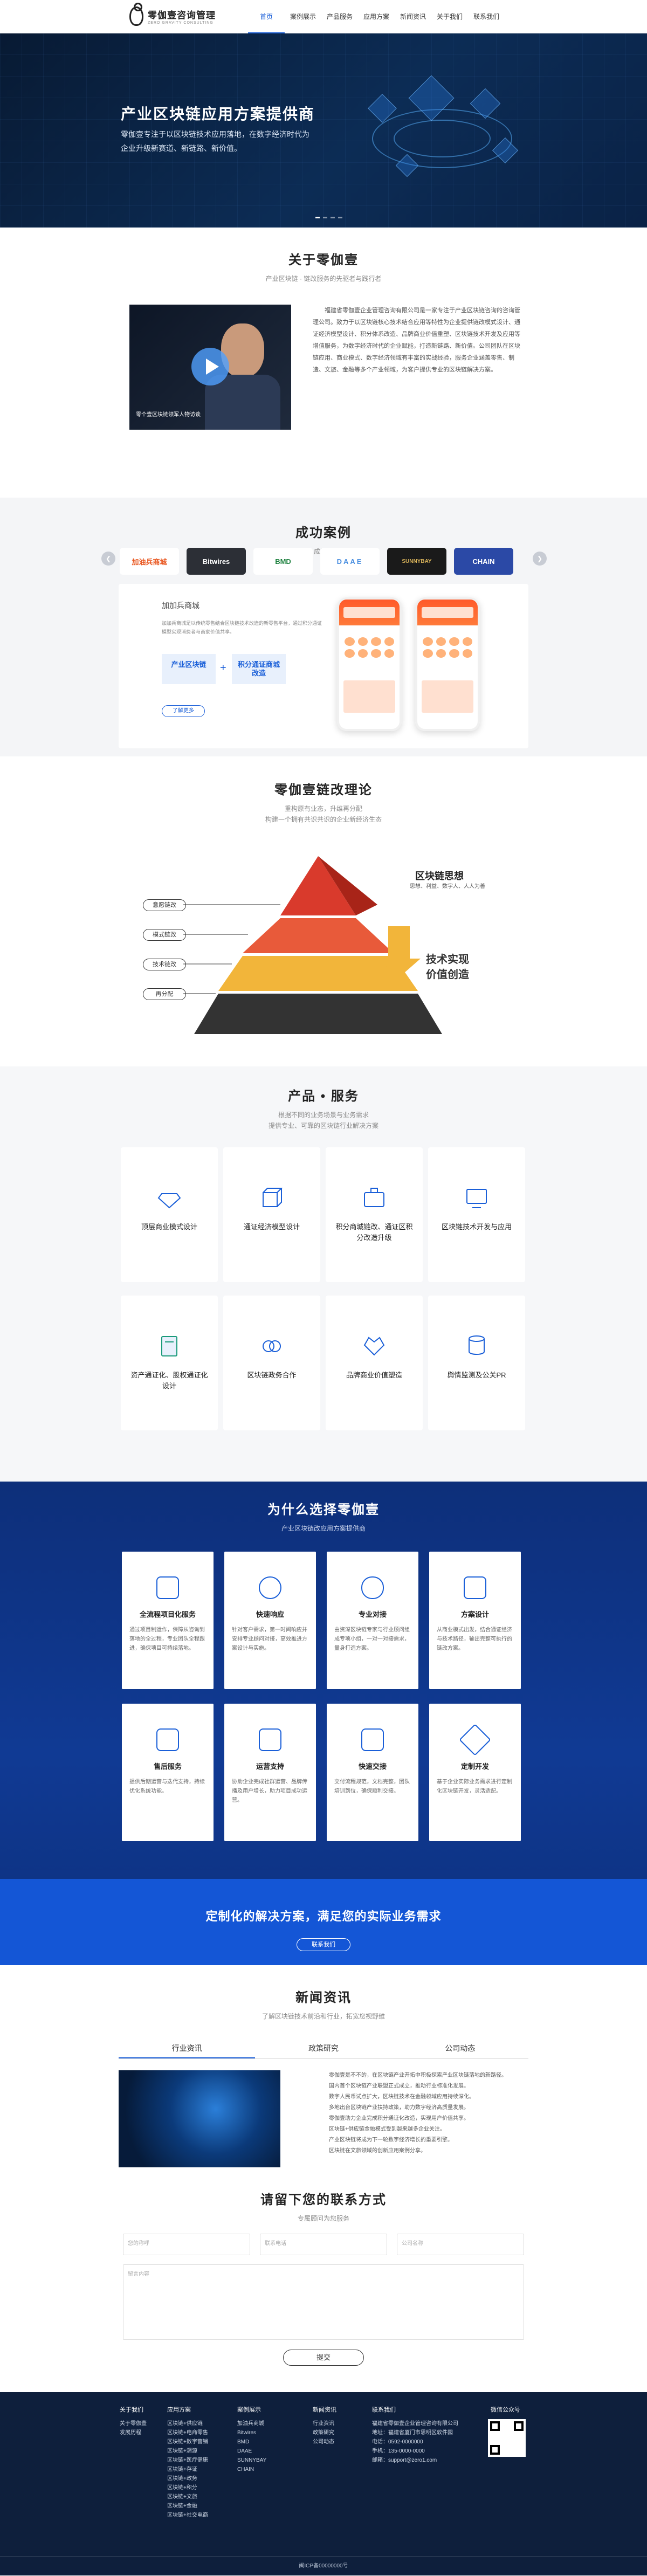  Describe the element at coordinates (323, 2048) in the screenshot. I see `tab-policy: 政策研究` at that location.